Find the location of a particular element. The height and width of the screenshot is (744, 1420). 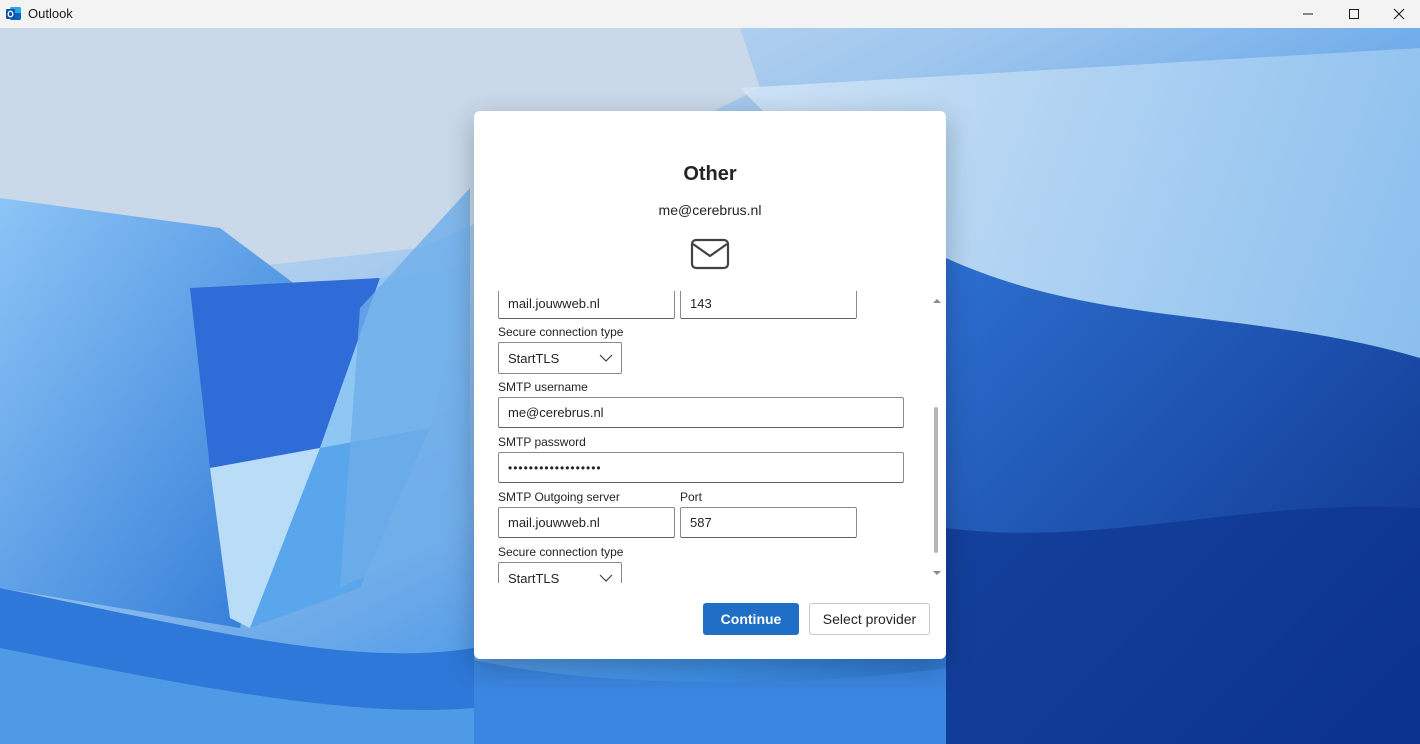

close-button is located at coordinates (1398, 14).